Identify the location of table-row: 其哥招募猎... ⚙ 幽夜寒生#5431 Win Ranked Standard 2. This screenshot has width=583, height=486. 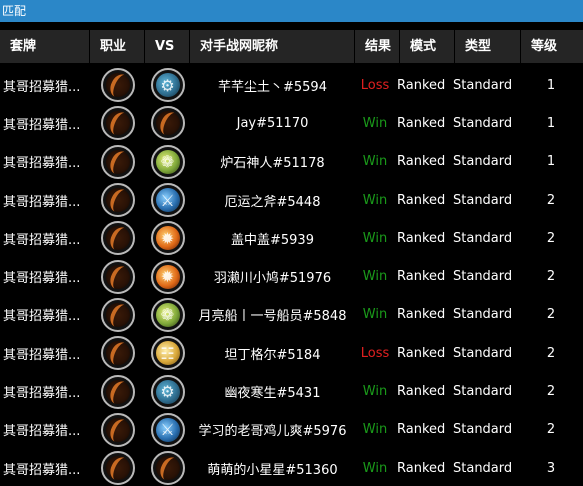
(291, 391).